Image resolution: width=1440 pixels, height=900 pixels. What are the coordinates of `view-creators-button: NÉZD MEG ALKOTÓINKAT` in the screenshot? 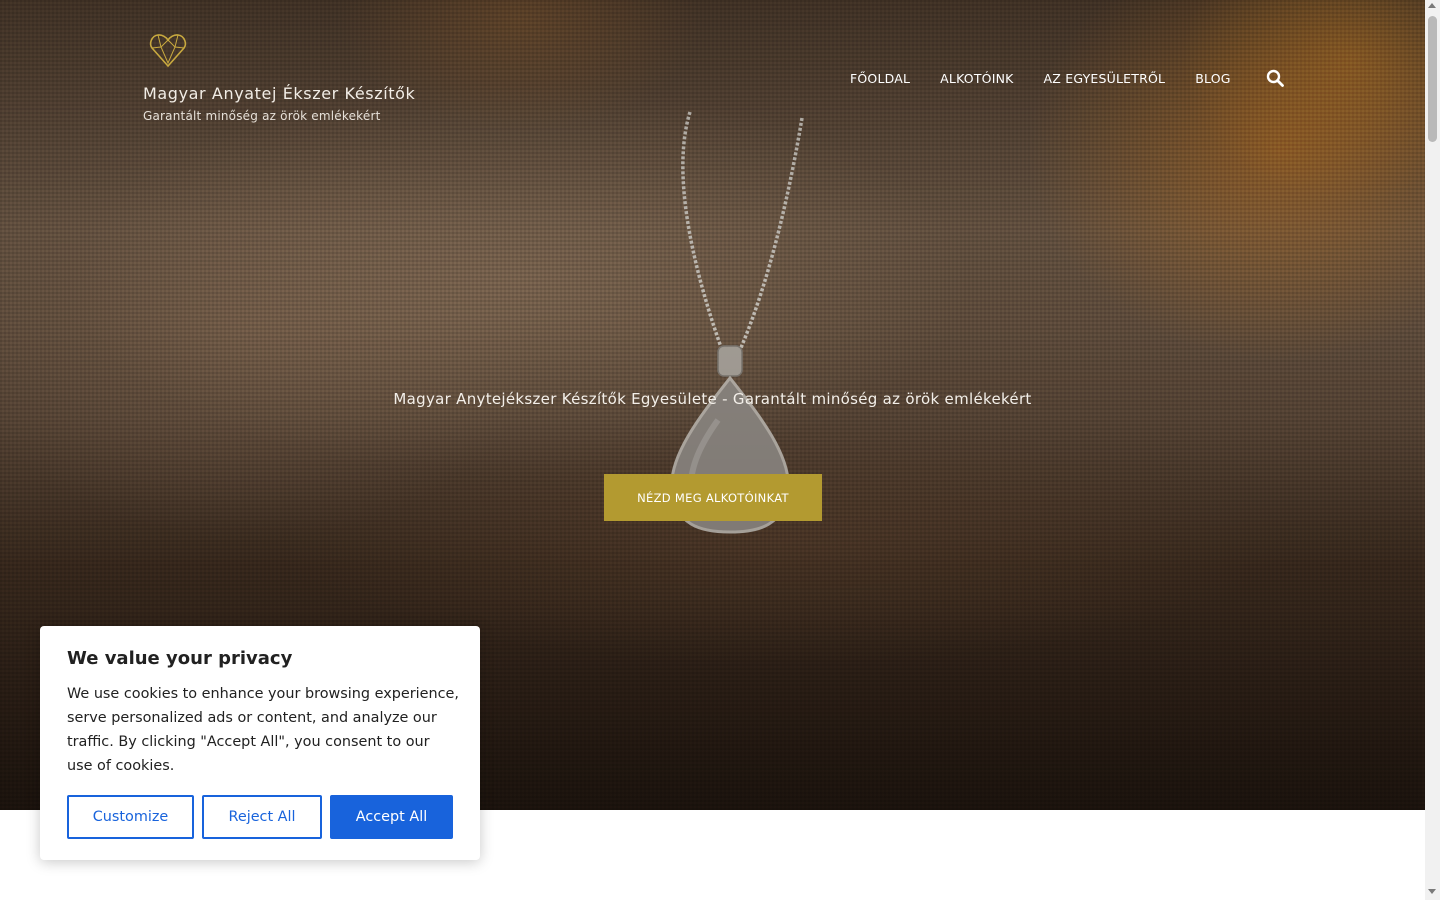 It's located at (713, 497).